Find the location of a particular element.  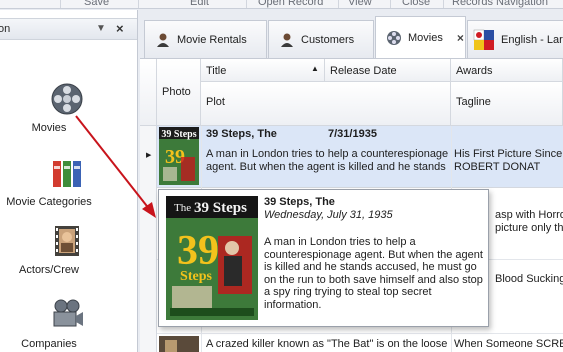

svg-text: 39 Steps is located at coordinates (220, 208).